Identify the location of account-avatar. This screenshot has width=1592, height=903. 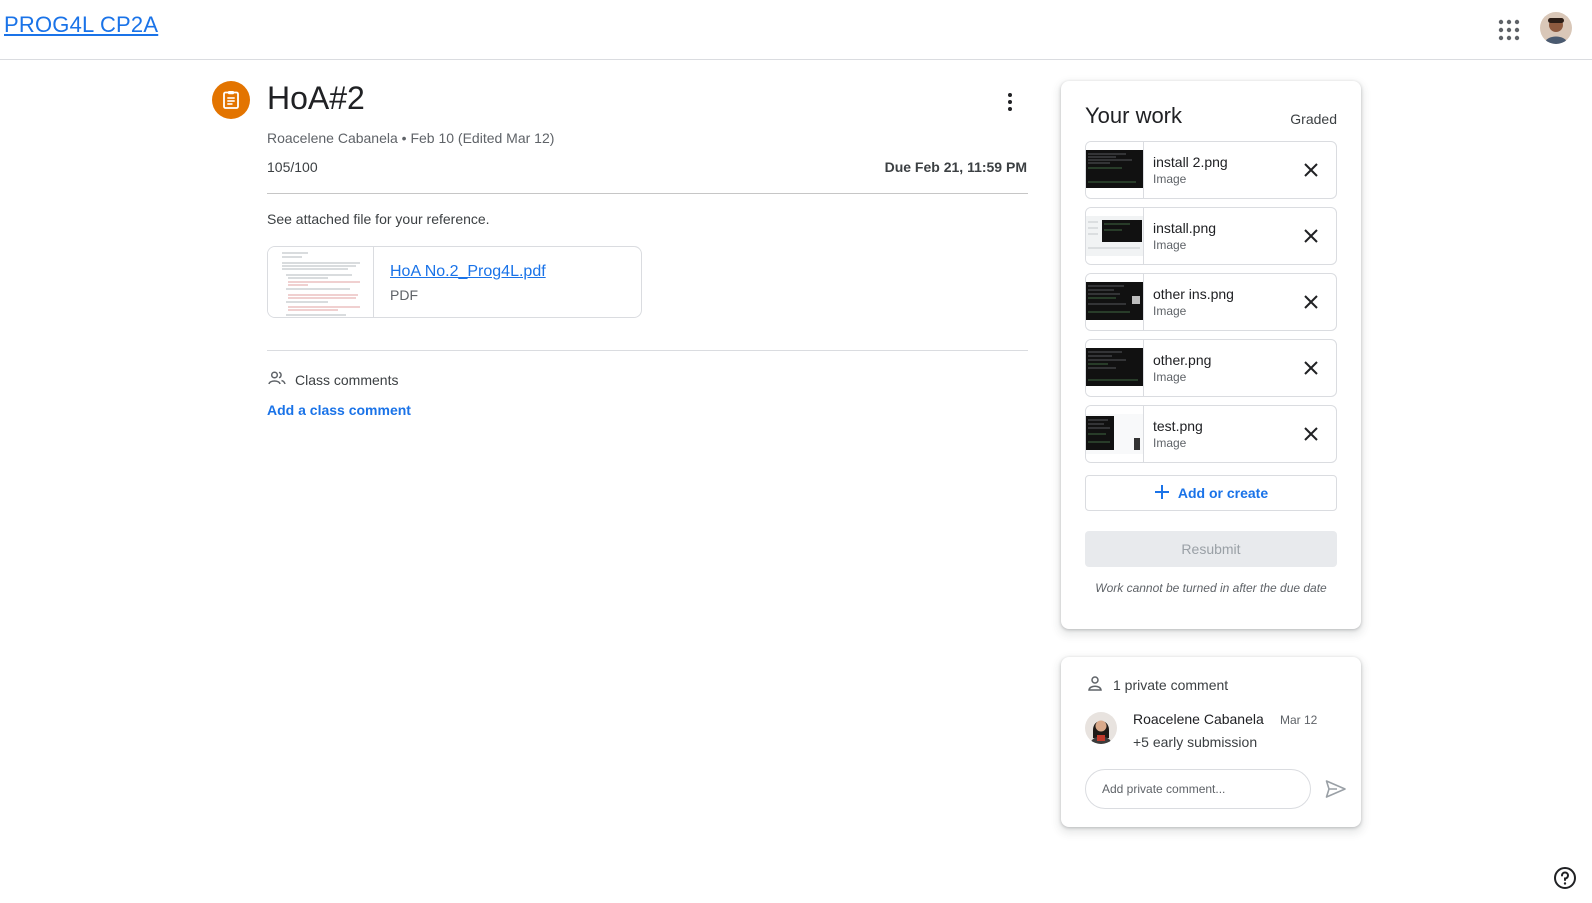
(1556, 28).